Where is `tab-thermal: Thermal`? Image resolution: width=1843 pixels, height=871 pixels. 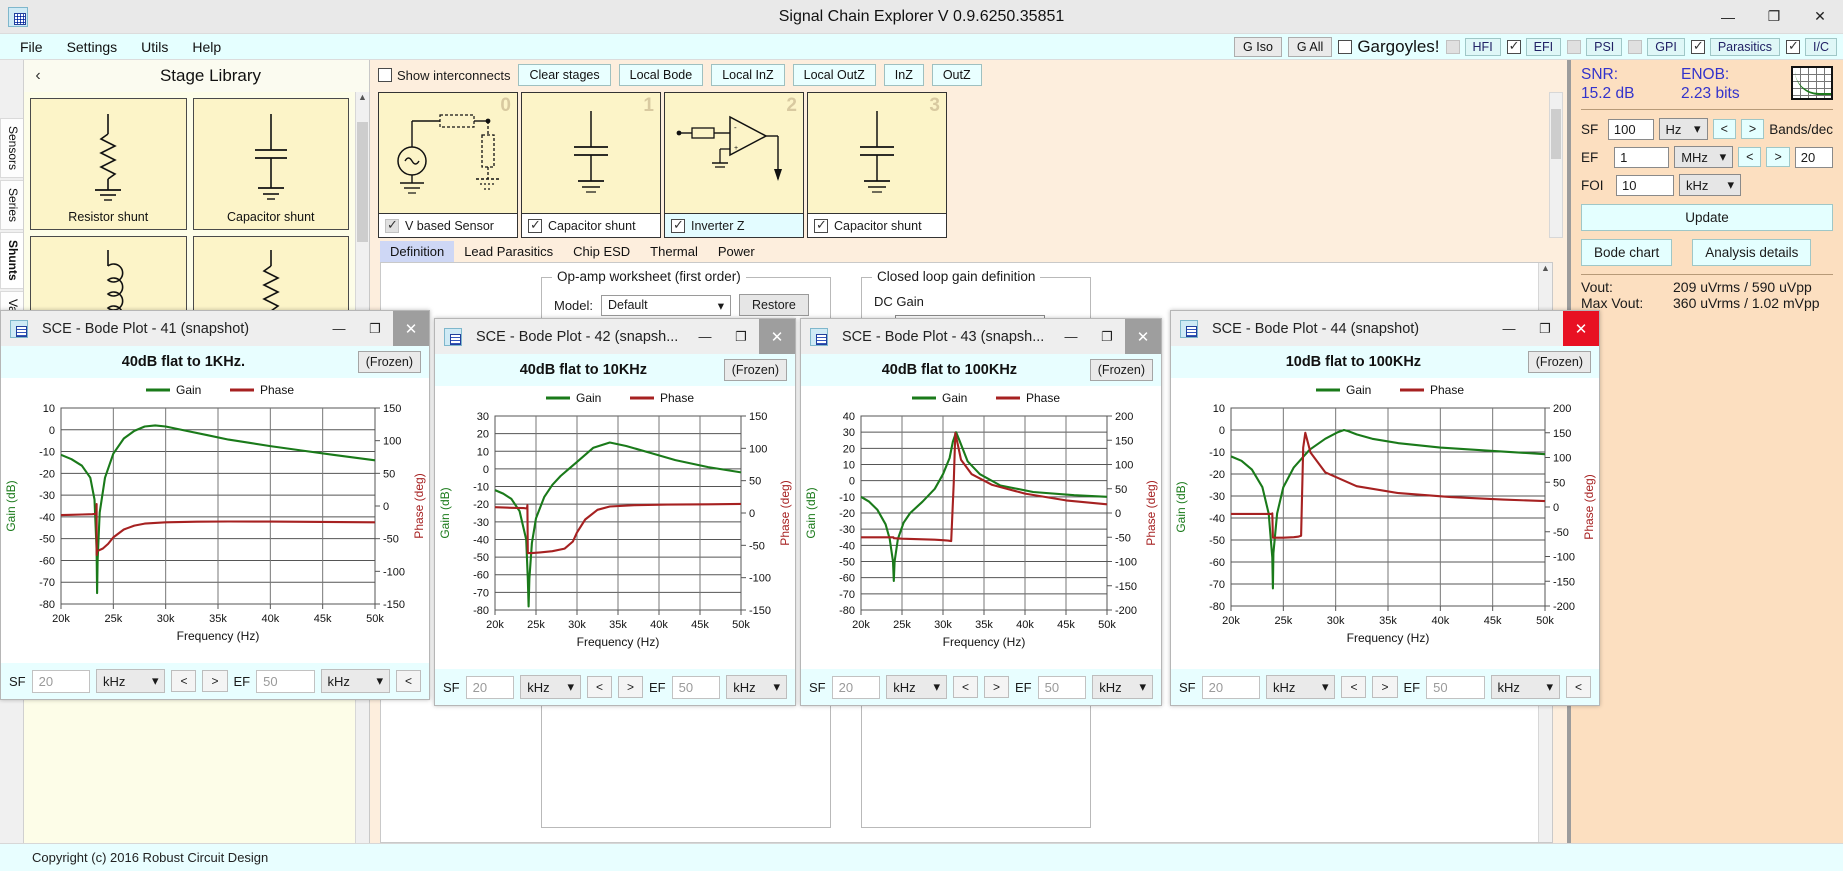
tab-thermal: Thermal is located at coordinates (674, 251).